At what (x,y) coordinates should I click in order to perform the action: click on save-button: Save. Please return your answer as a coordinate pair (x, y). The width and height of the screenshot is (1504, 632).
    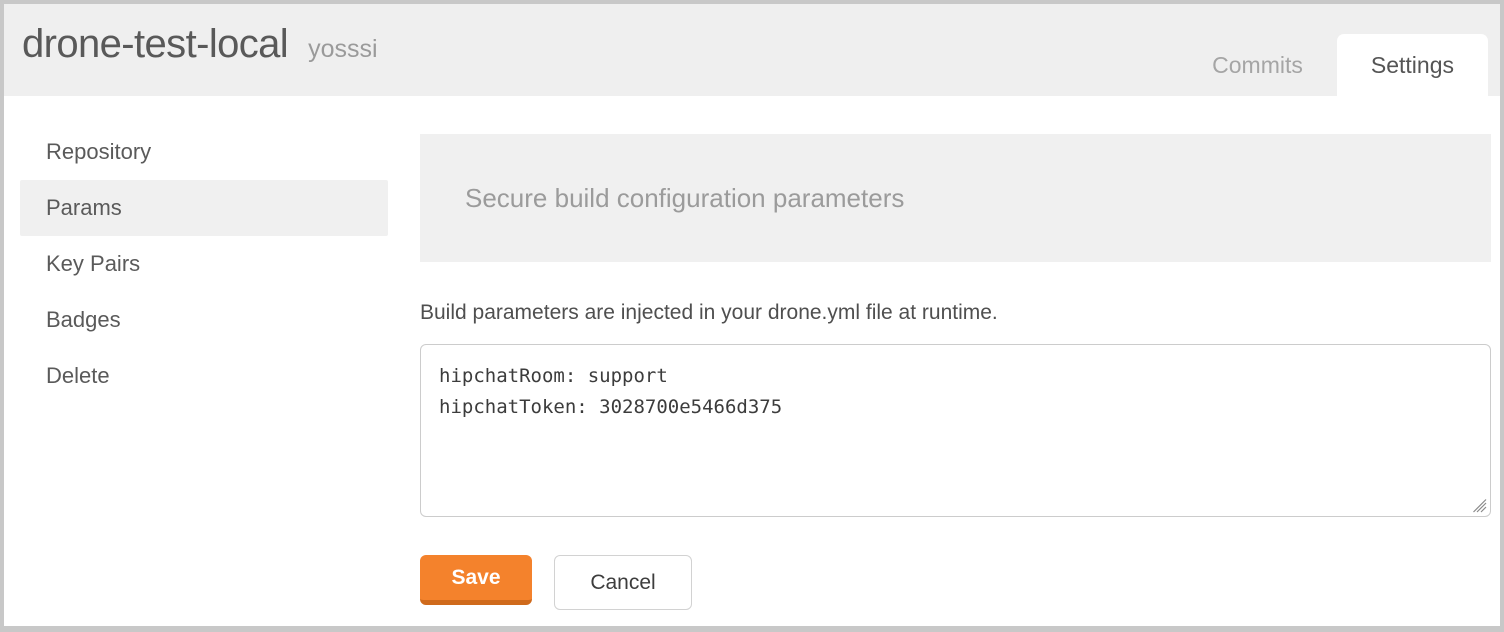
    Looking at the image, I should click on (476, 580).